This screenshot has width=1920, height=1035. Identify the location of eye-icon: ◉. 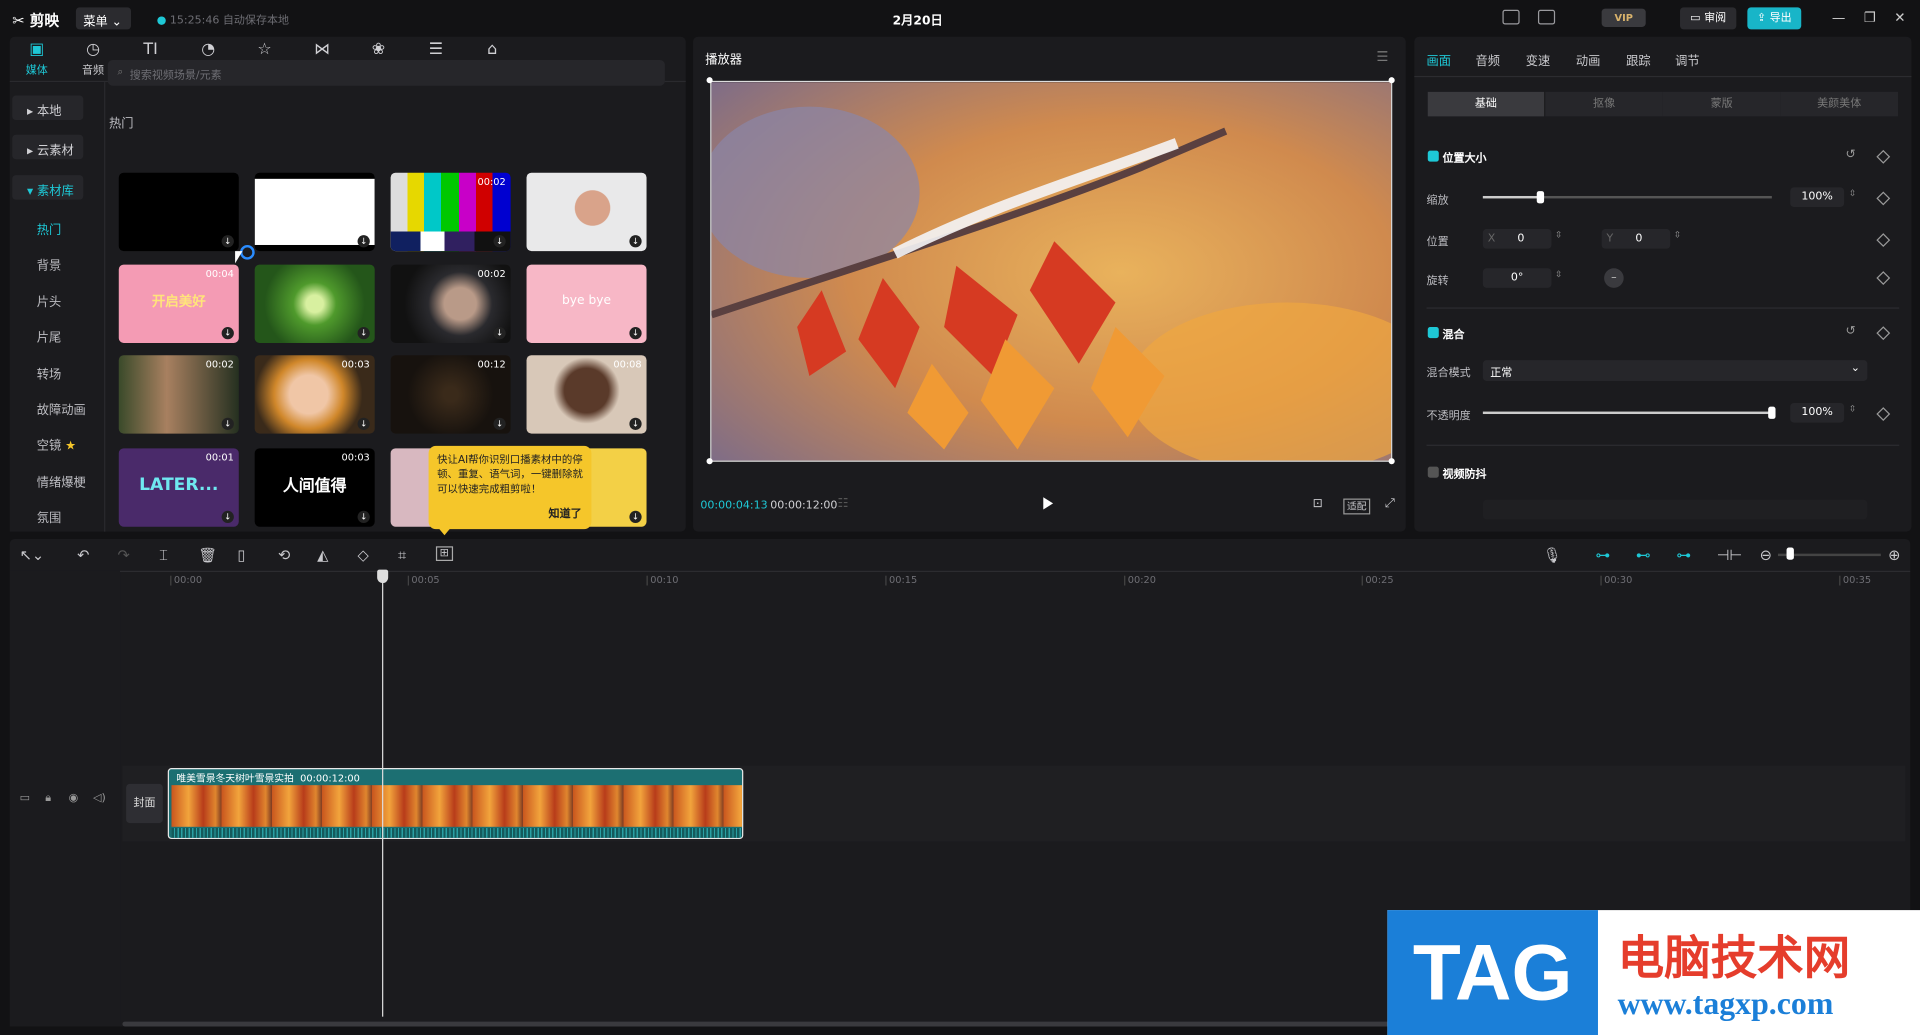
(74, 799).